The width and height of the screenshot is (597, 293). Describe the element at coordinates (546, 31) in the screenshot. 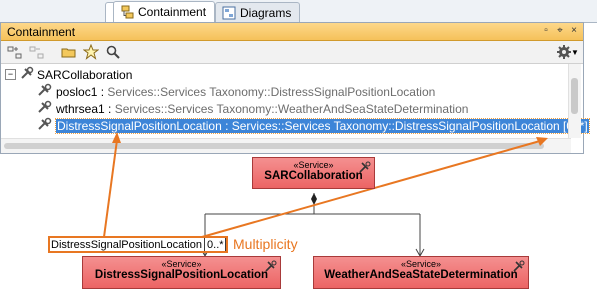

I see `restore-icon: ▫` at that location.